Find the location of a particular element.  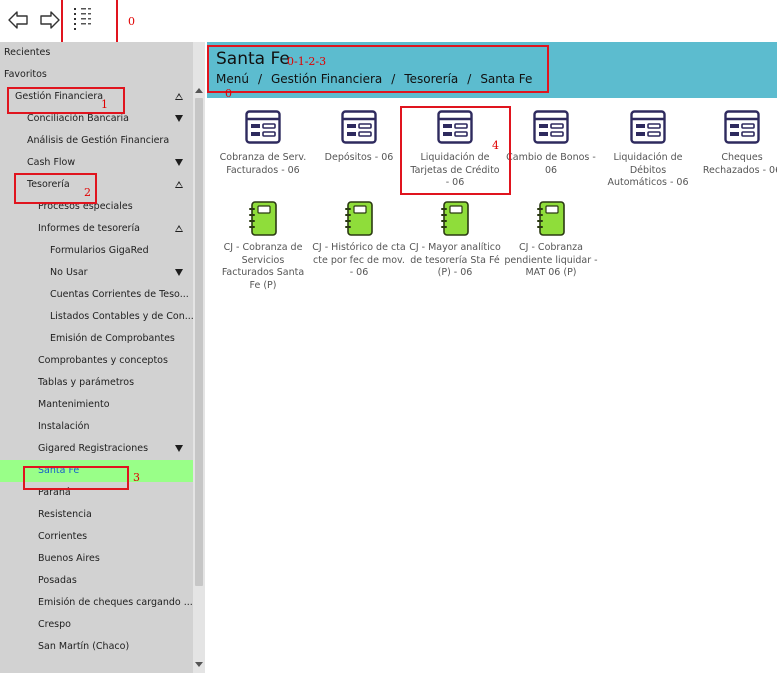

sidebar-item-informes-tesoreria: Informes de tesorería is located at coordinates (96, 229).